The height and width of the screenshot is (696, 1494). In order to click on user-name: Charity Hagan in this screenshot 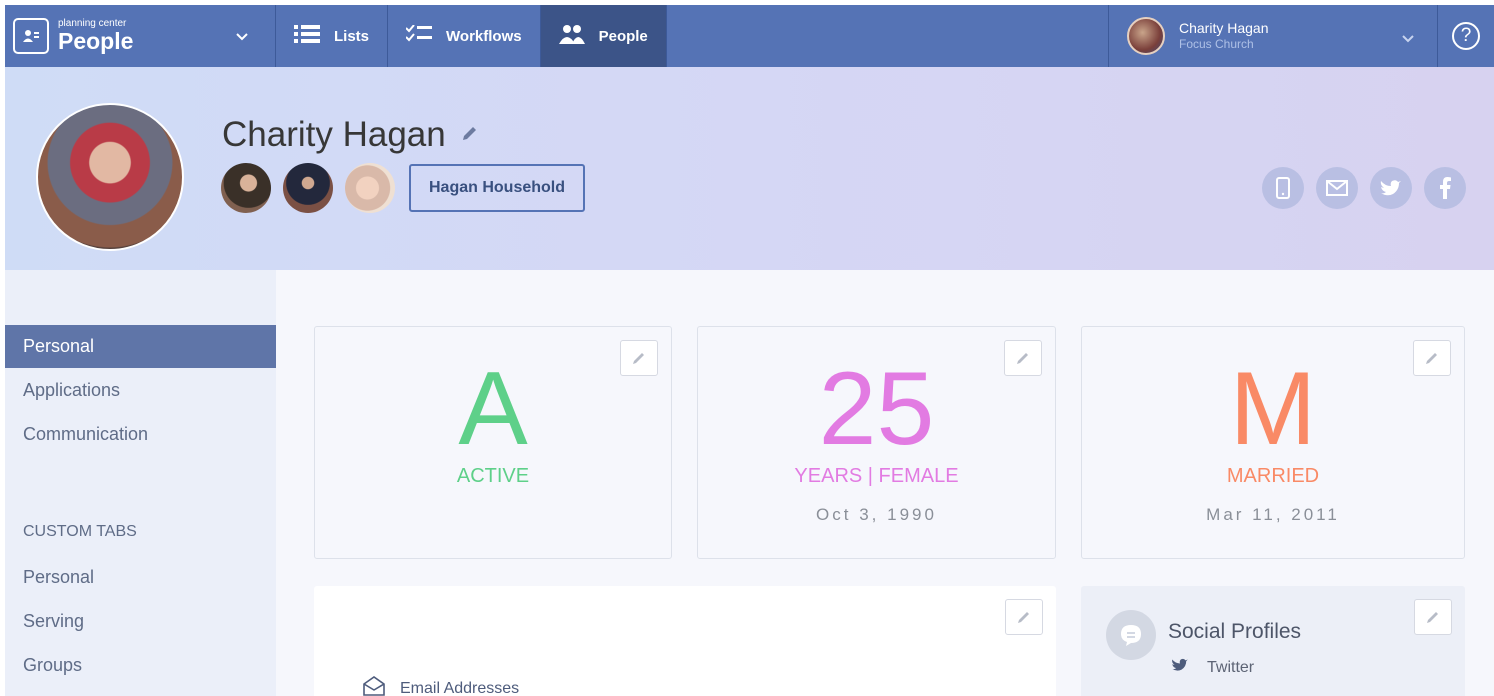, I will do `click(1224, 28)`.